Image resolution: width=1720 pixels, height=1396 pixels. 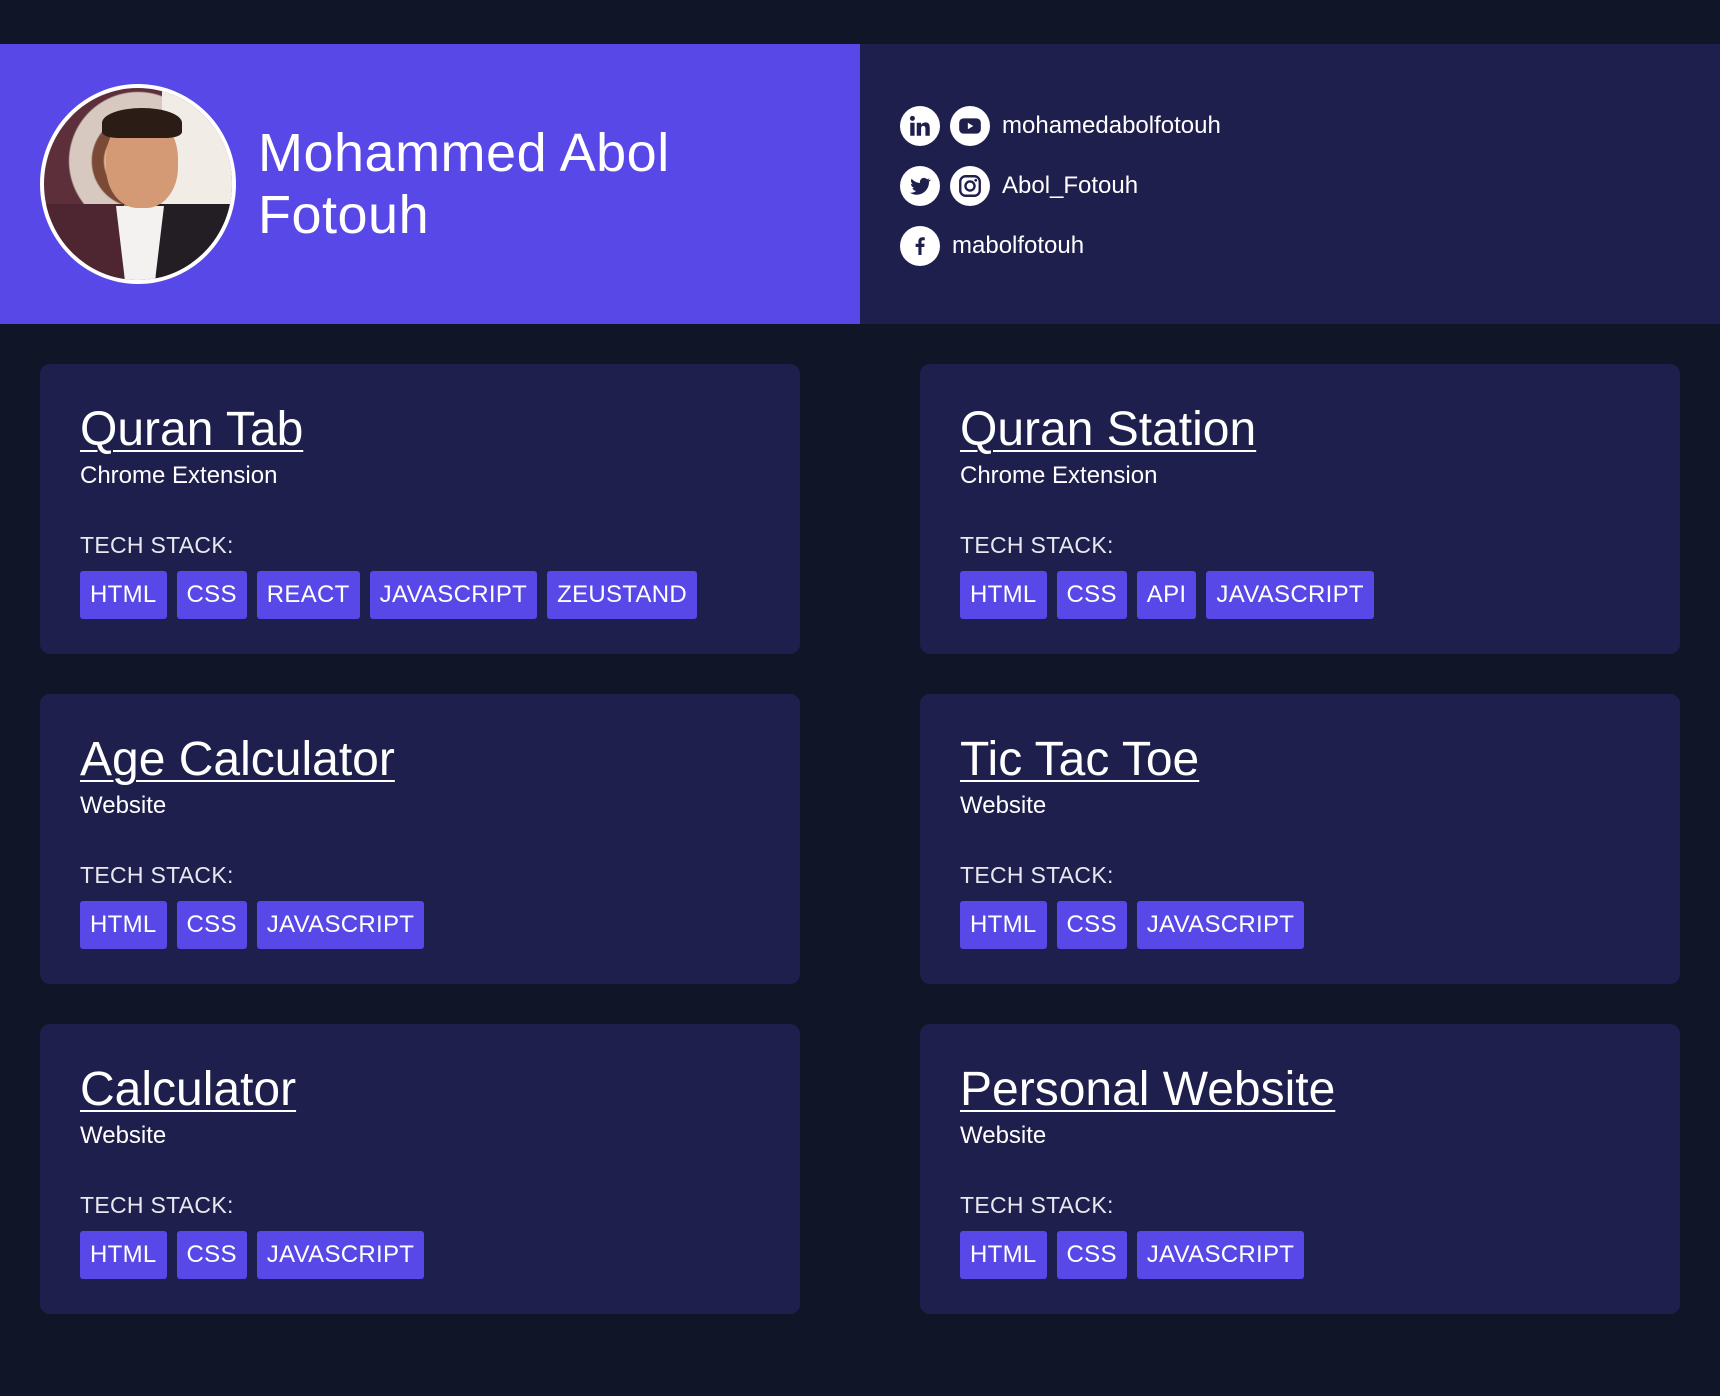 I want to click on facebook-handle: mabolfotouh, so click(x=1018, y=246).